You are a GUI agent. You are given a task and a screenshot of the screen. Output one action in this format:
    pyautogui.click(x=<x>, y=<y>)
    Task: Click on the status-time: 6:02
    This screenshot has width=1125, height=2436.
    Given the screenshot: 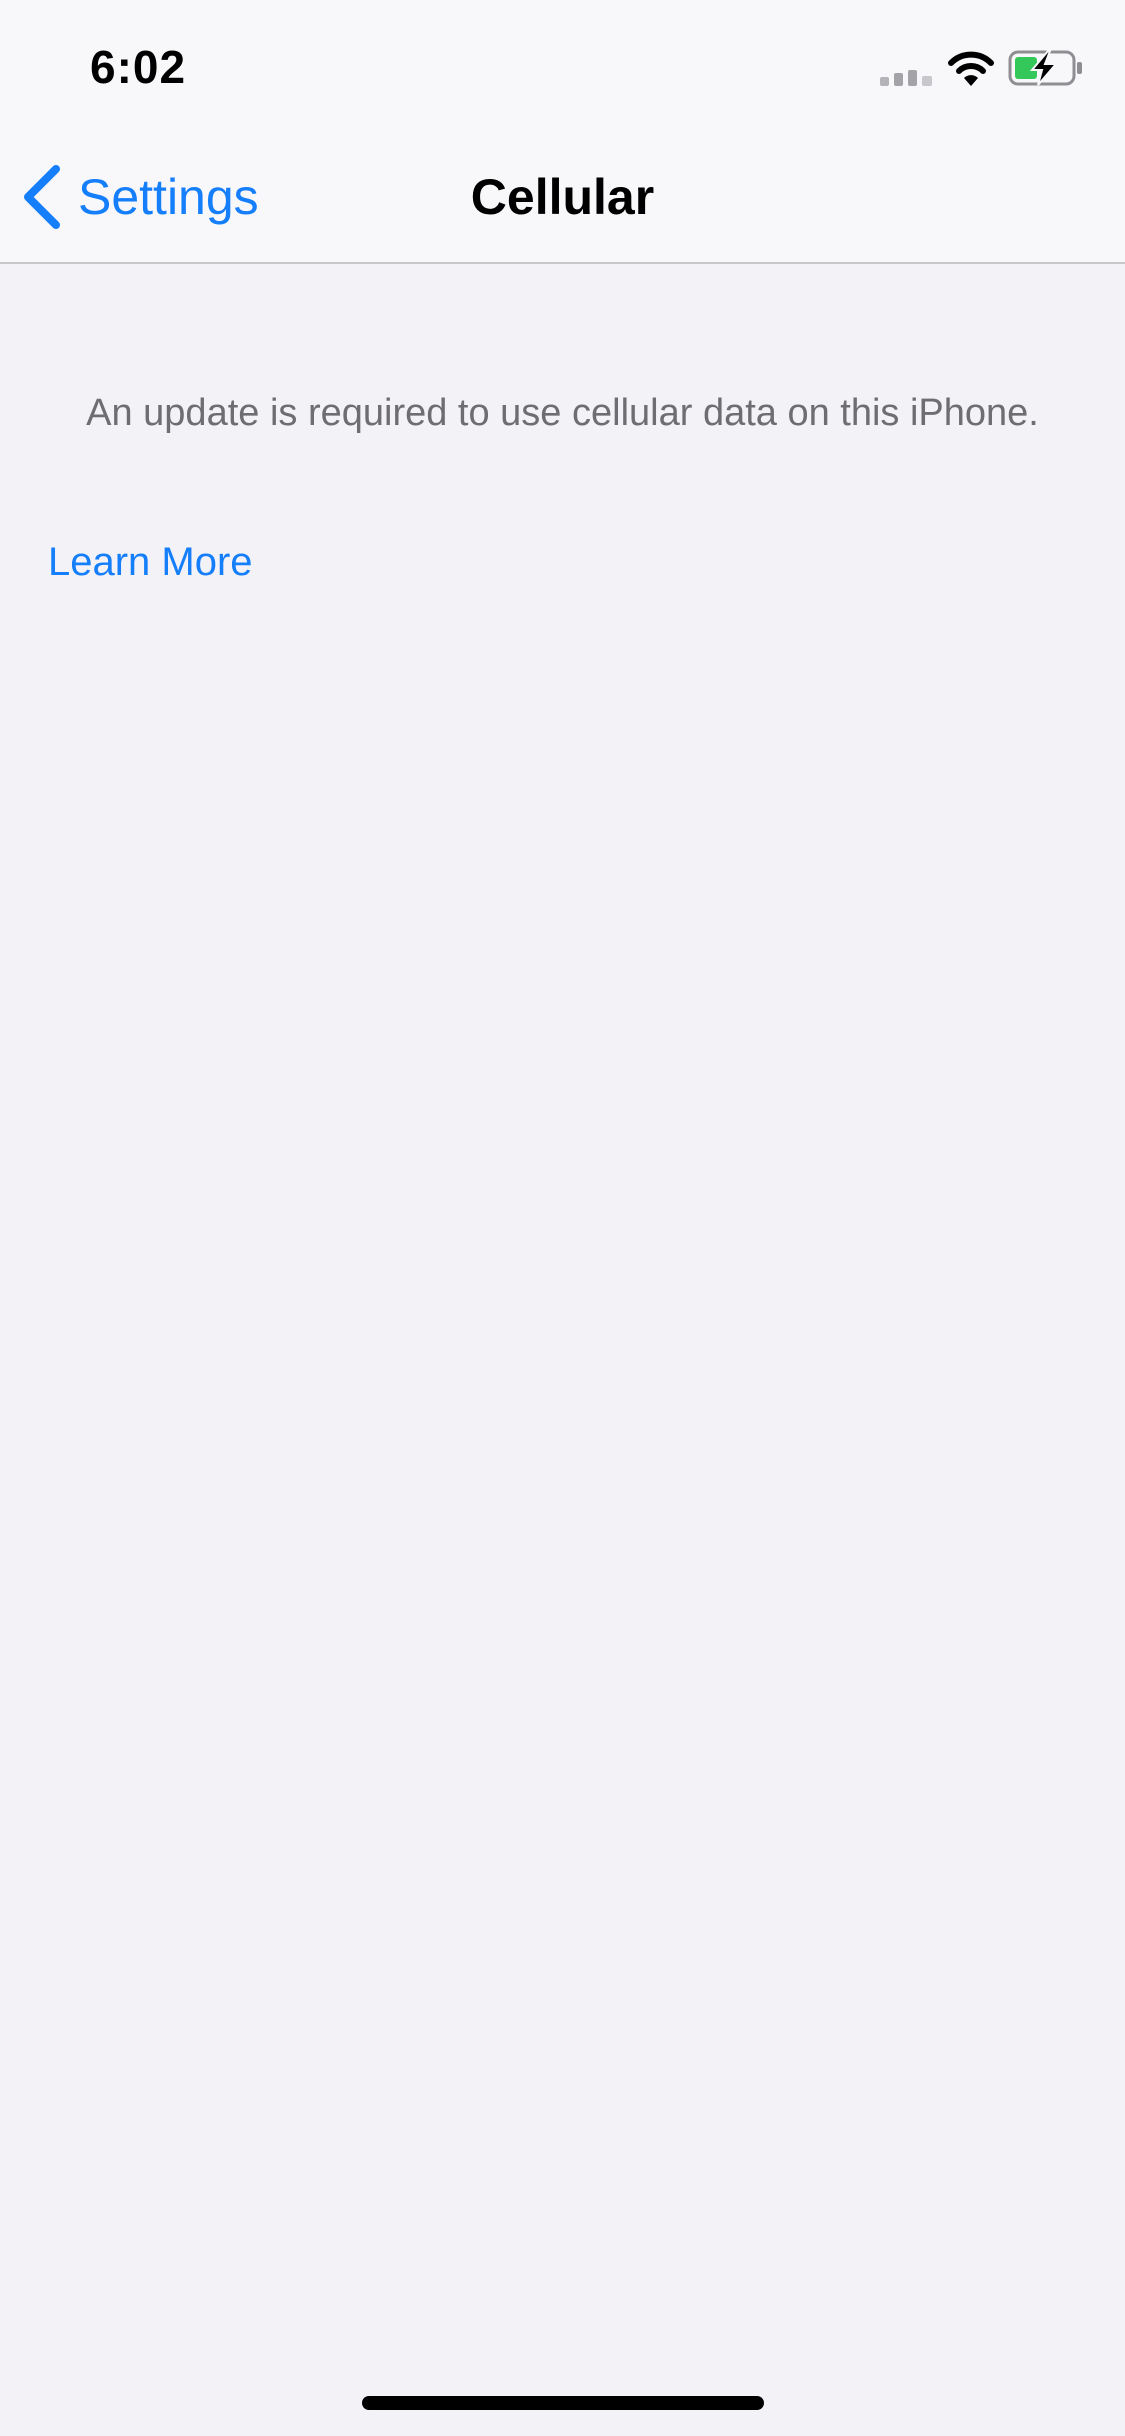 What is the action you would take?
    pyautogui.click(x=138, y=67)
    